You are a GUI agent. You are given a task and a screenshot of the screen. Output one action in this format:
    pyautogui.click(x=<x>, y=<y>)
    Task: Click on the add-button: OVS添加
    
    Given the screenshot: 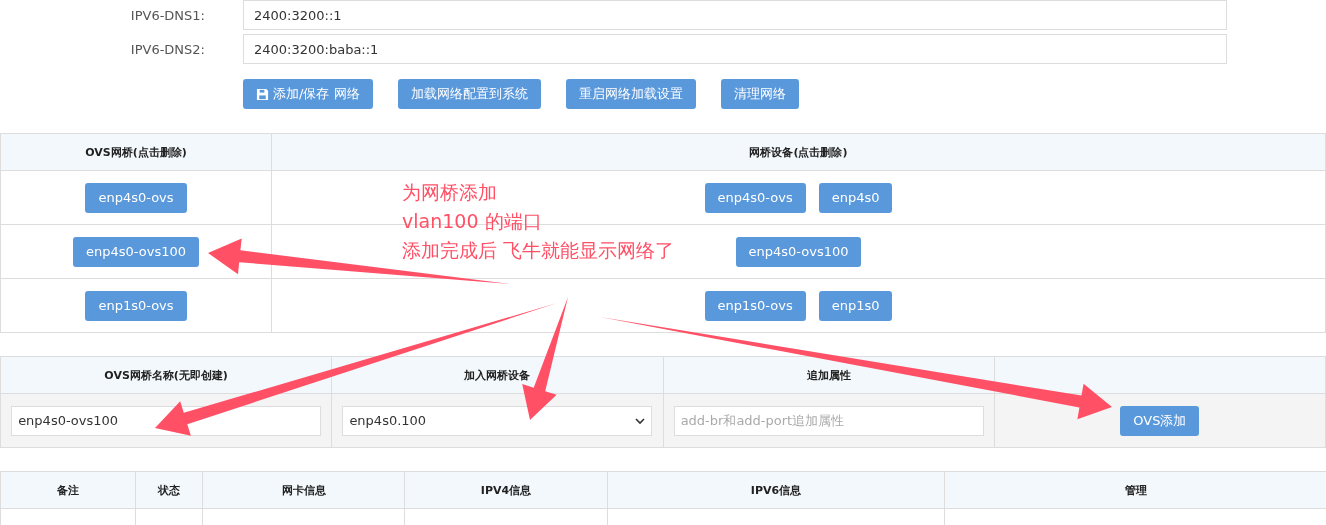 What is the action you would take?
    pyautogui.click(x=1160, y=420)
    